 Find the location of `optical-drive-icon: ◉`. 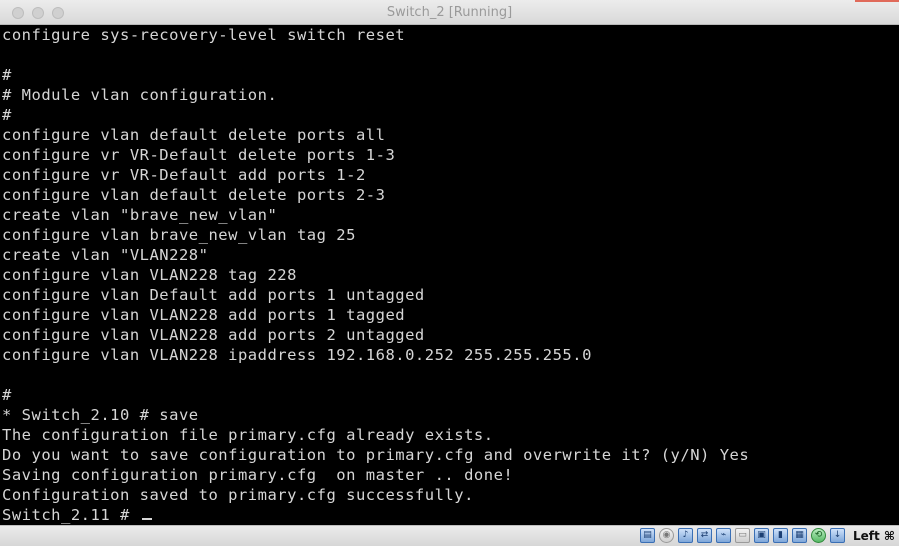

optical-drive-icon: ◉ is located at coordinates (666, 535).